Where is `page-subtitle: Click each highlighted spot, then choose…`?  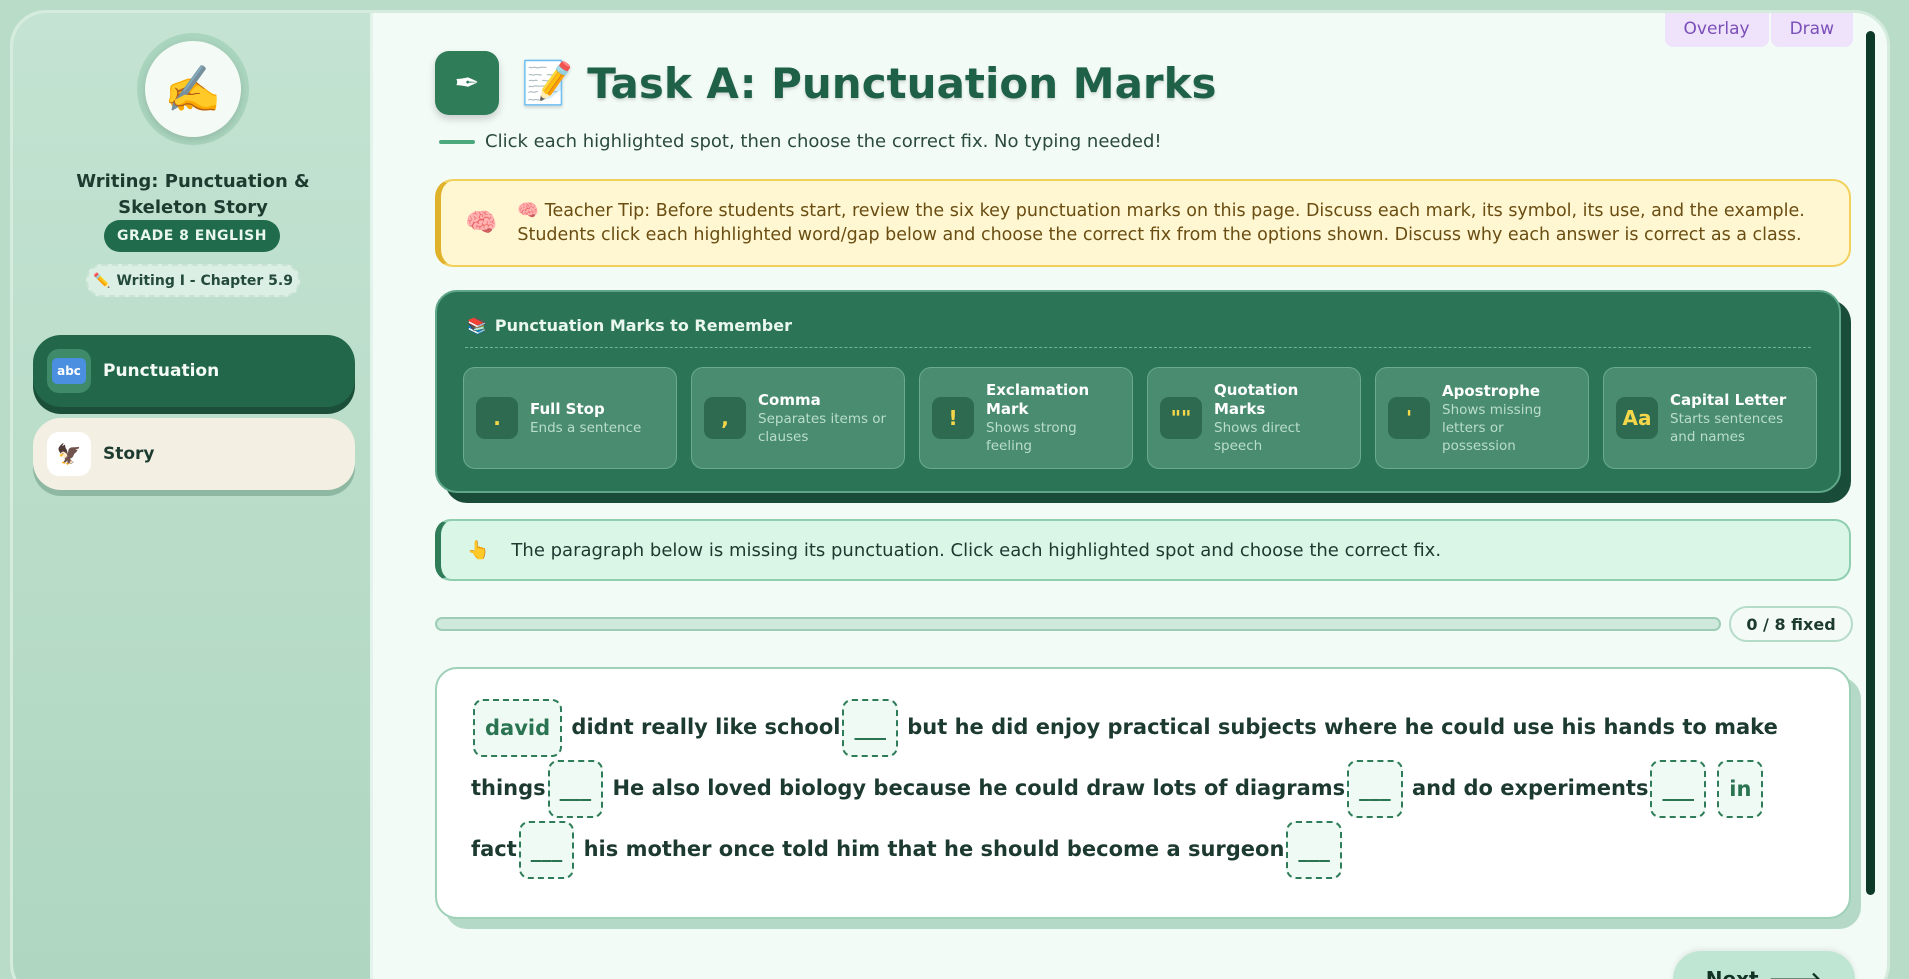 page-subtitle: Click each highlighted spot, then choose… is located at coordinates (800, 141).